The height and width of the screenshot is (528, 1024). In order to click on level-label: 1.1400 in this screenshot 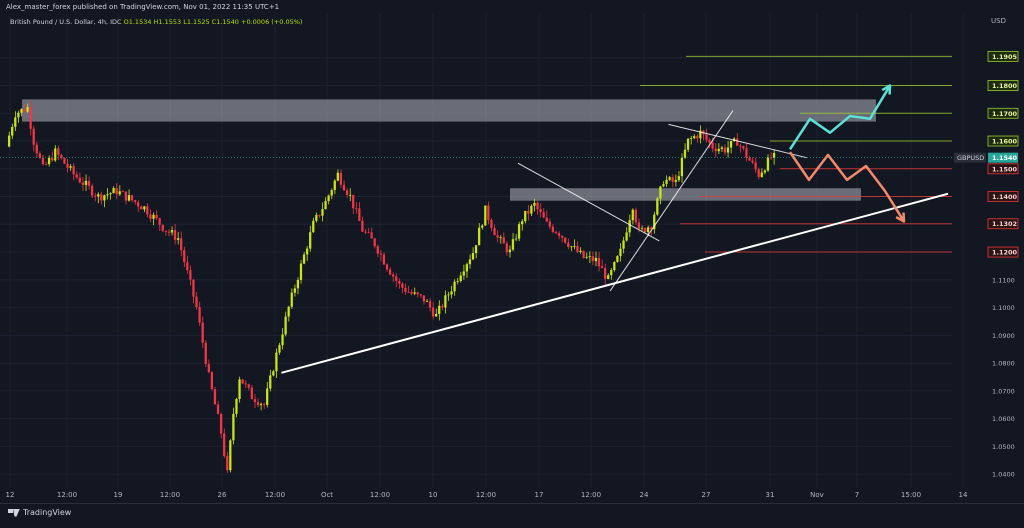, I will do `click(1005, 197)`.